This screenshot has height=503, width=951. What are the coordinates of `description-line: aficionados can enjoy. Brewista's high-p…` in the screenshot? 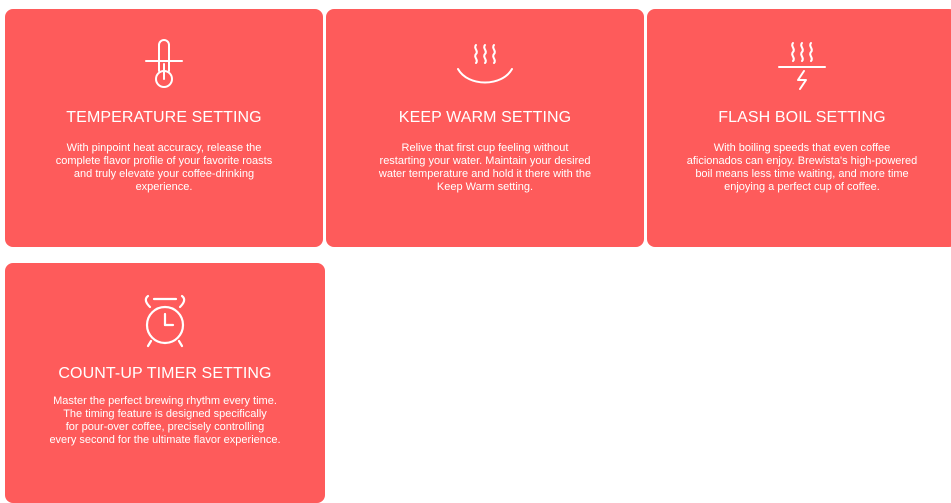 It's located at (802, 161).